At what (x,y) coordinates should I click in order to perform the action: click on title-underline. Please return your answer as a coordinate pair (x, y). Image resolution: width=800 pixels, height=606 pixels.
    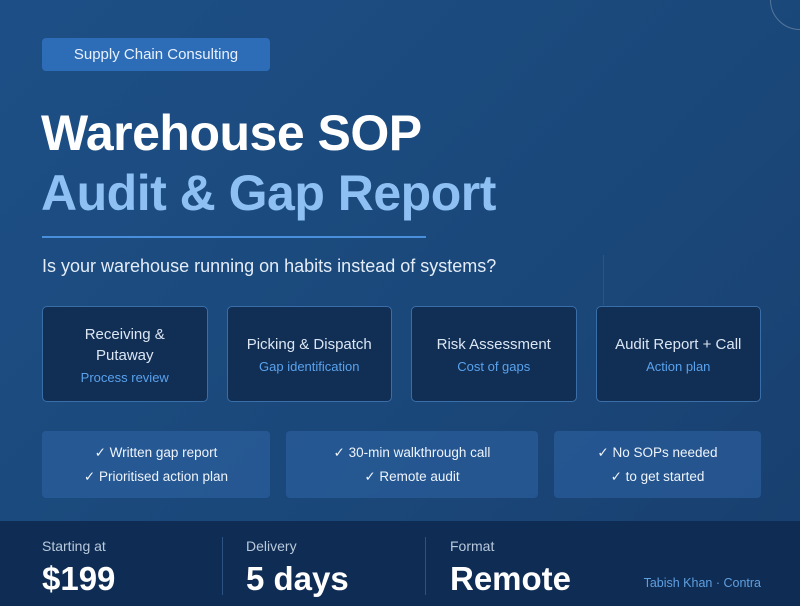
    Looking at the image, I should click on (234, 237).